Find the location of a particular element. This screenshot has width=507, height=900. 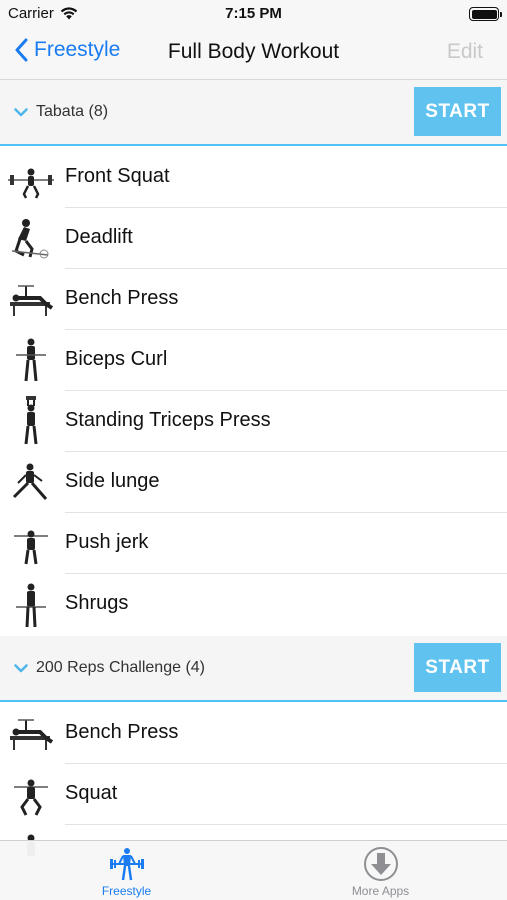

exercise-name: Front Squat is located at coordinates (117, 176).